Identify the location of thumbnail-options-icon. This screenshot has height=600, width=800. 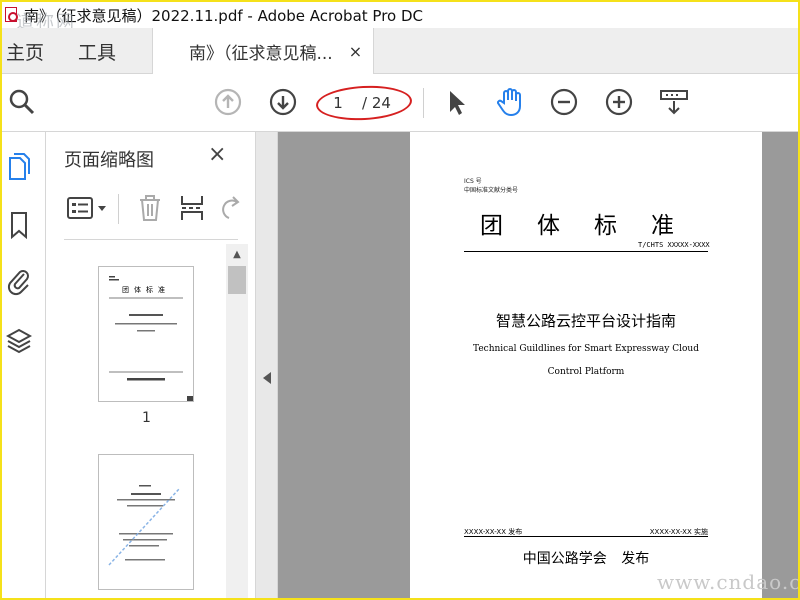
(88, 208).